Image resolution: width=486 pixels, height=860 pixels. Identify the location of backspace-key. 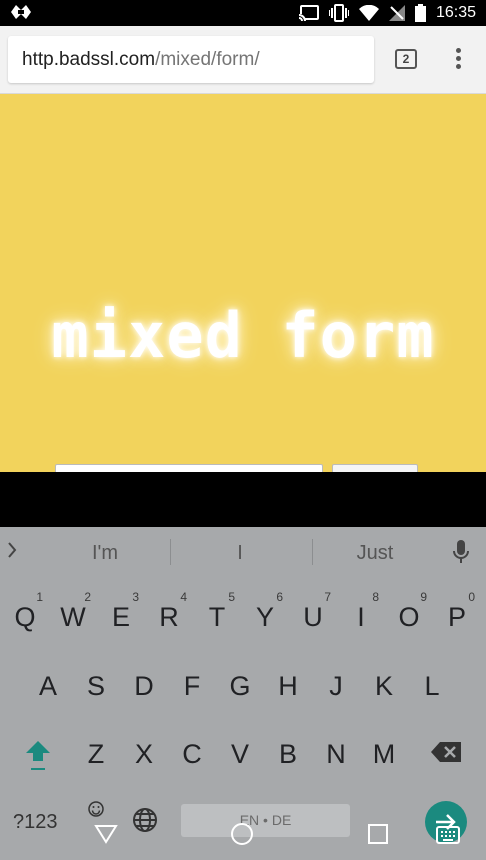
(446, 755).